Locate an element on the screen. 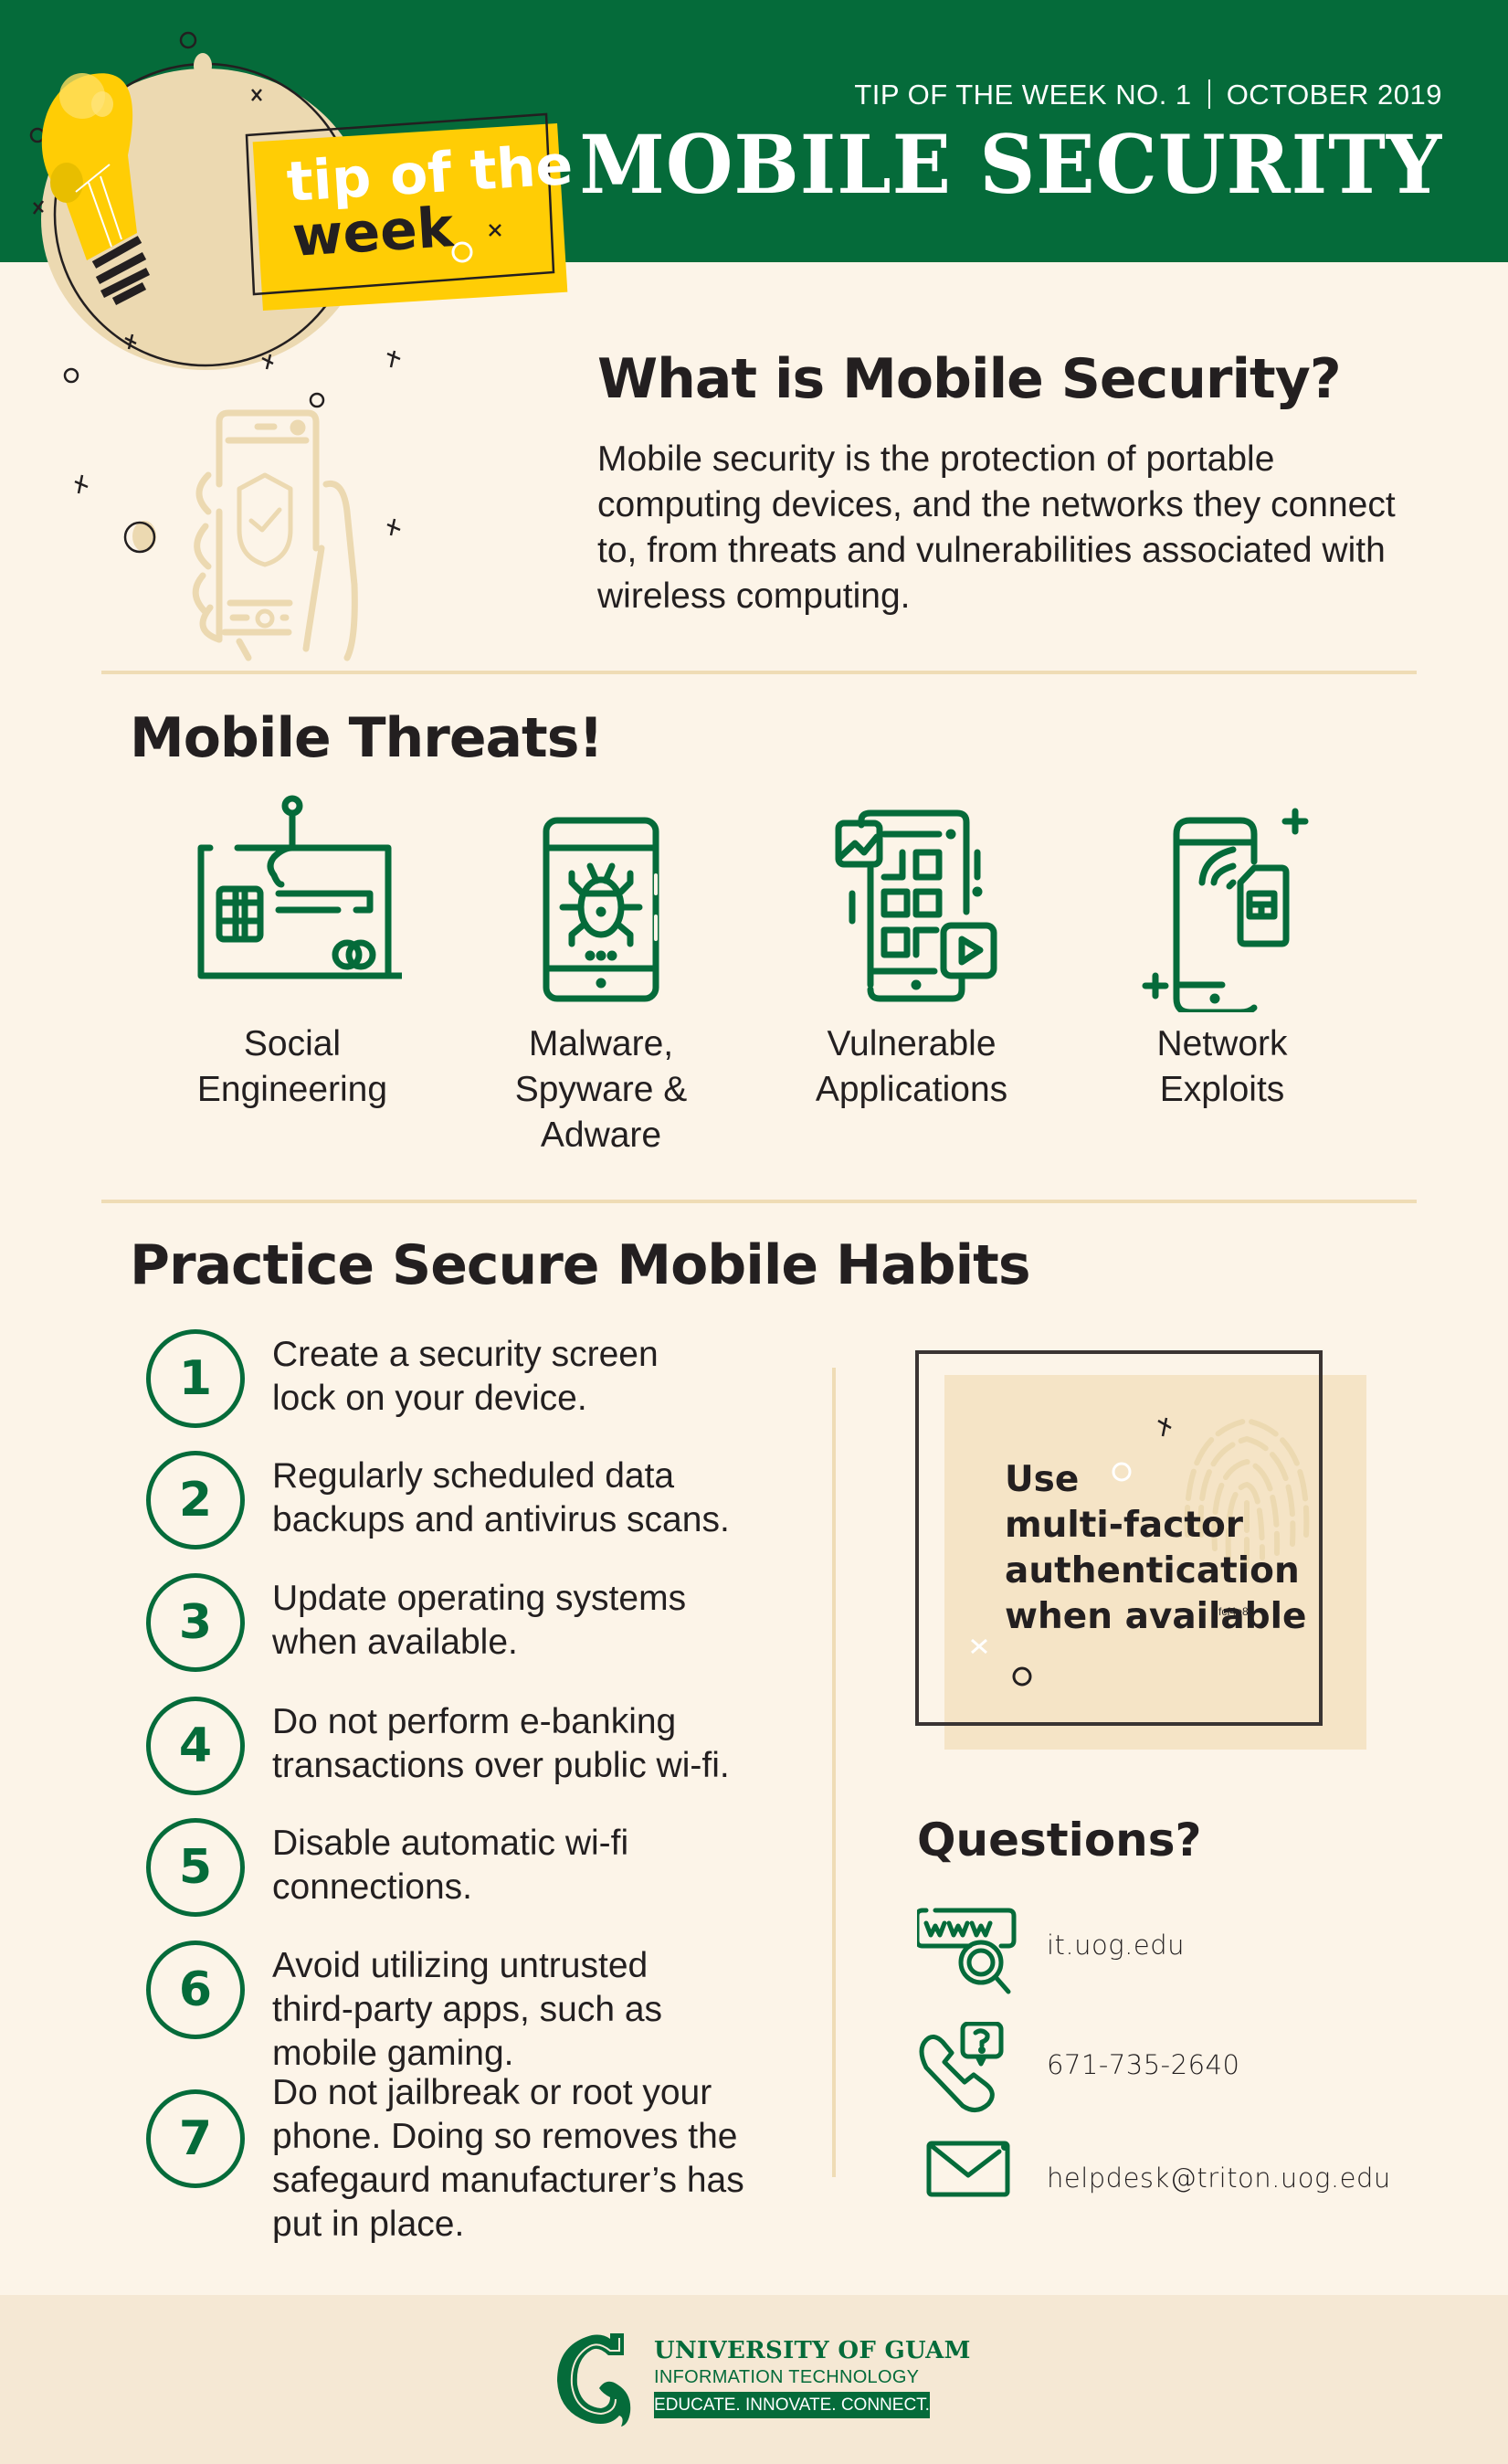  threat-label: Adware is located at coordinates (601, 1135).